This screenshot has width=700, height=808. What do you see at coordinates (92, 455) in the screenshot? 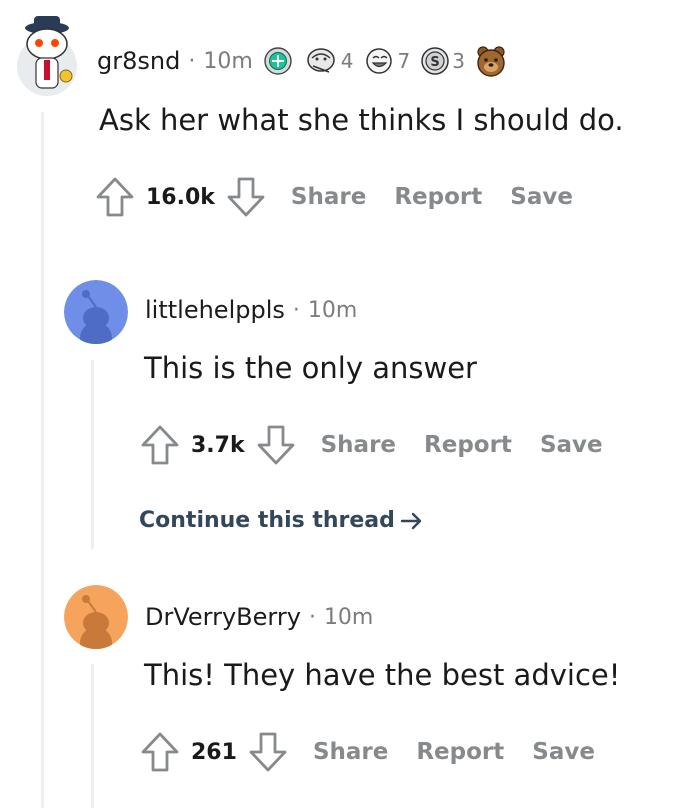
I see `thread-line-reply` at bounding box center [92, 455].